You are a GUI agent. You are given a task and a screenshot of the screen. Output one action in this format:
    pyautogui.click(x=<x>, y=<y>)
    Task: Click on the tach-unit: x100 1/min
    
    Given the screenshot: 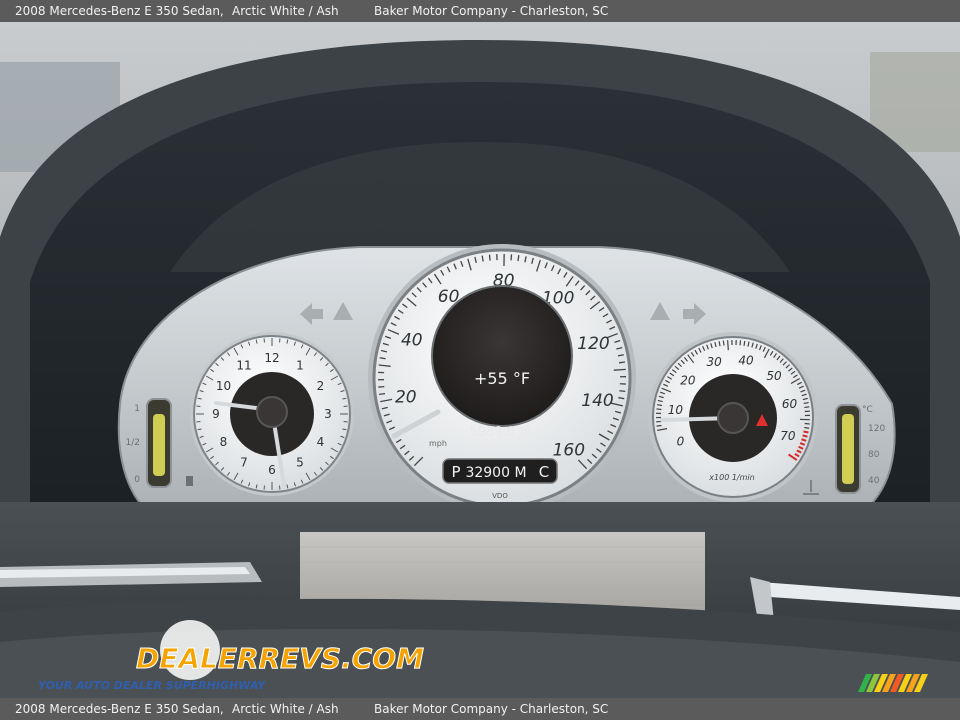 What is the action you would take?
    pyautogui.click(x=731, y=477)
    